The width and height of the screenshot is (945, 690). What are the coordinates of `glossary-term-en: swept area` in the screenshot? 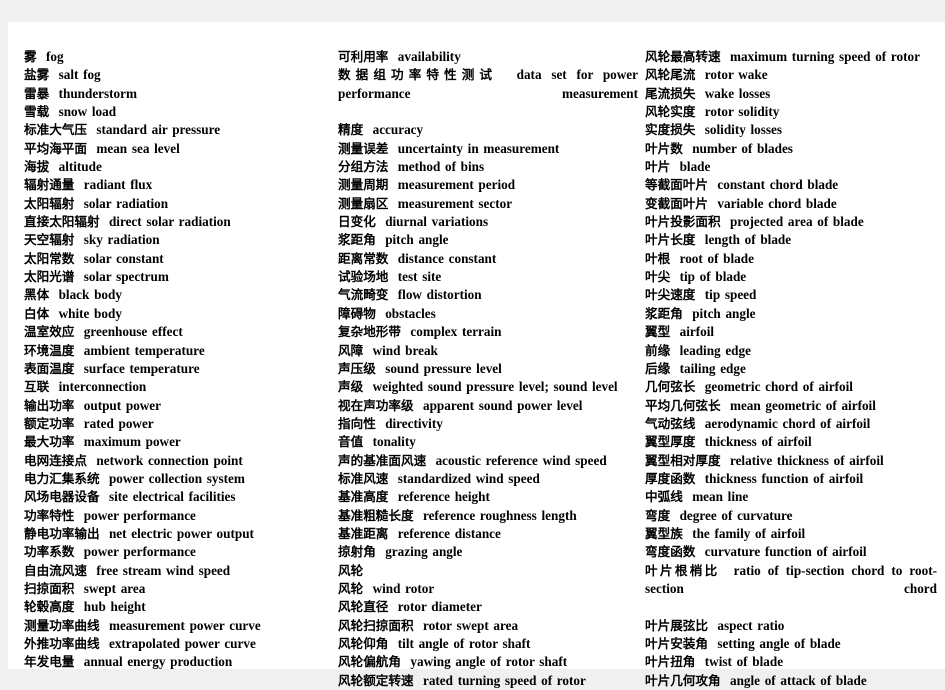 It's located at (114, 588).